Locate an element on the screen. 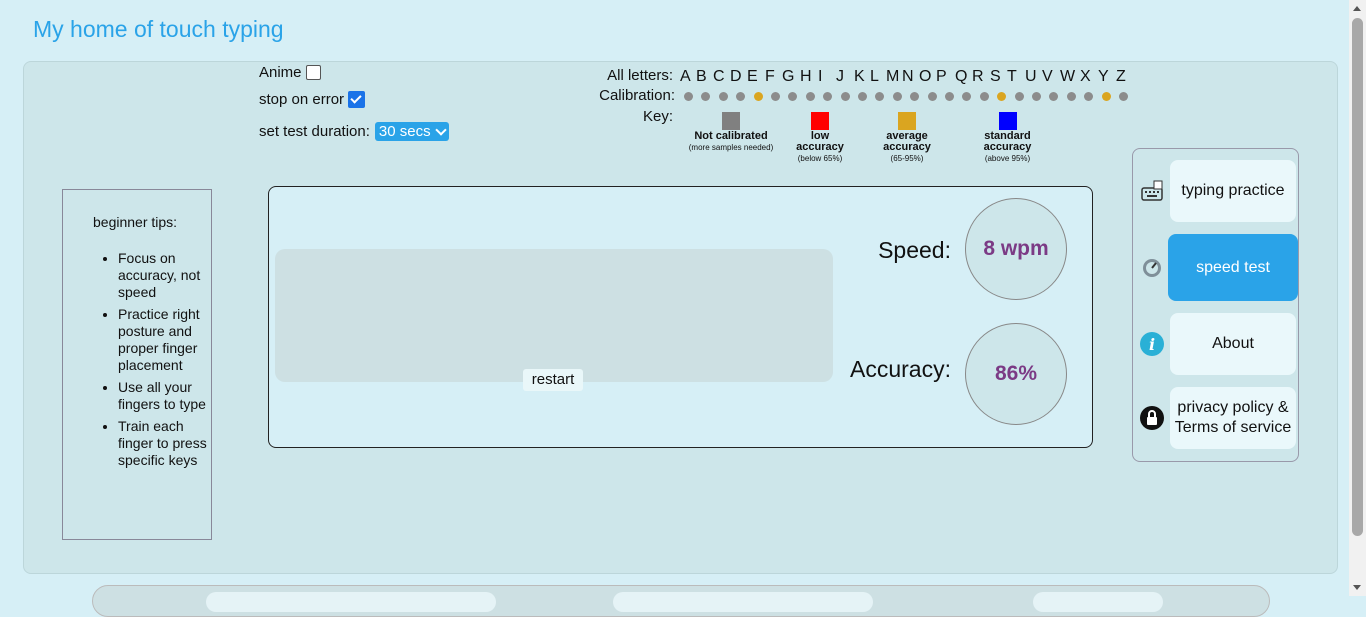  nav-typing-practice: typing practice is located at coordinates (1233, 191).